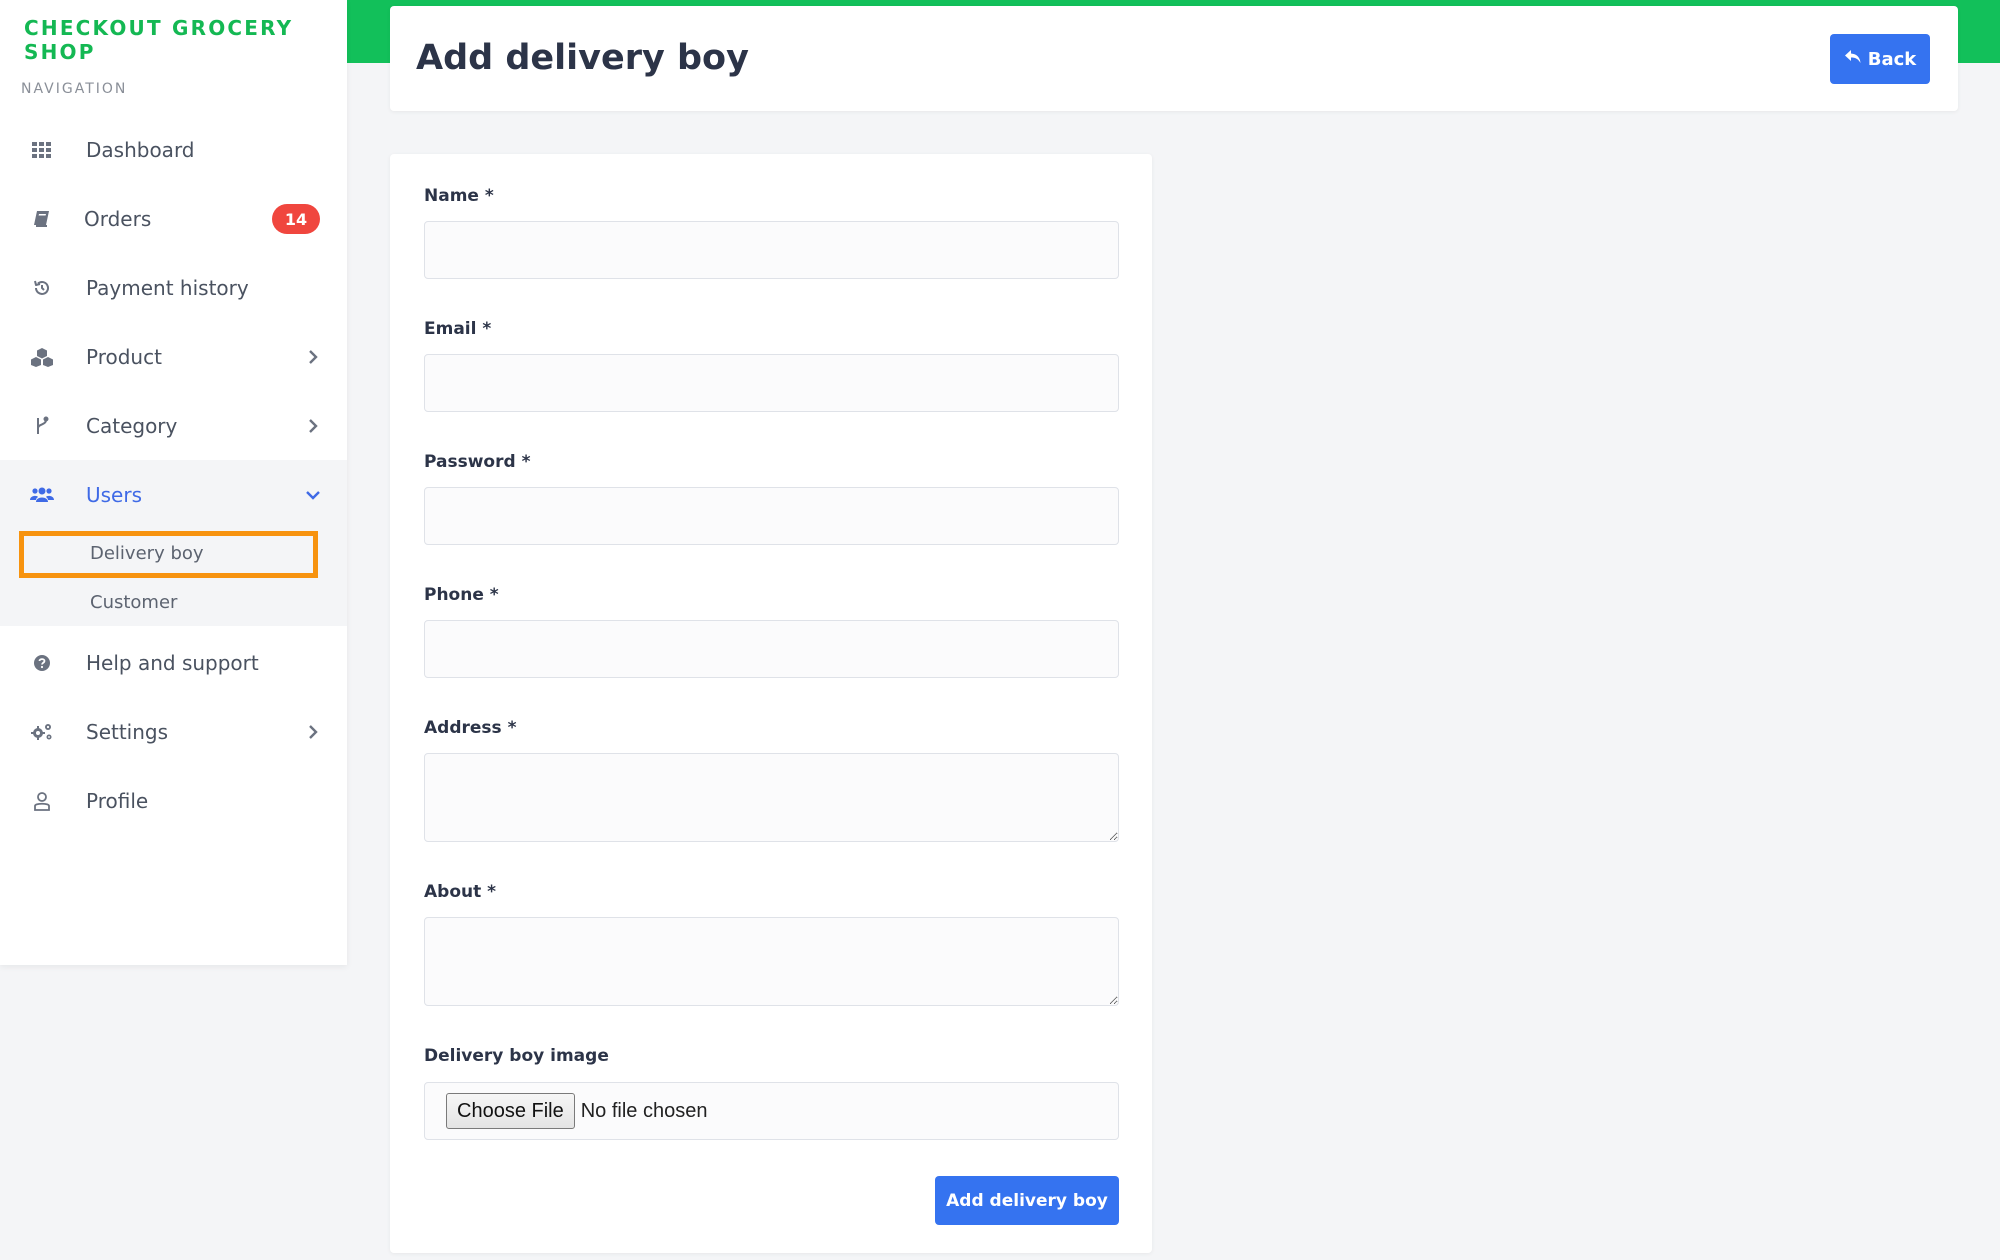 This screenshot has width=2000, height=1260. What do you see at coordinates (461, 595) in the screenshot?
I see `phone-label: Phone *` at bounding box center [461, 595].